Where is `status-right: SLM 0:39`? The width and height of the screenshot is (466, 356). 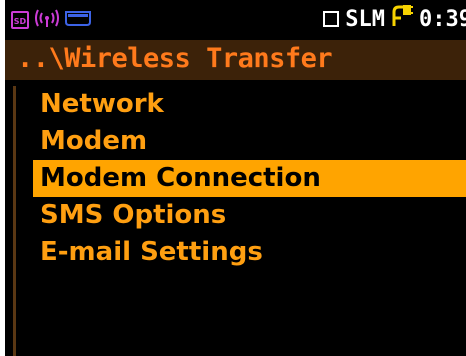
status-right: SLM 0:39 is located at coordinates (394, 19).